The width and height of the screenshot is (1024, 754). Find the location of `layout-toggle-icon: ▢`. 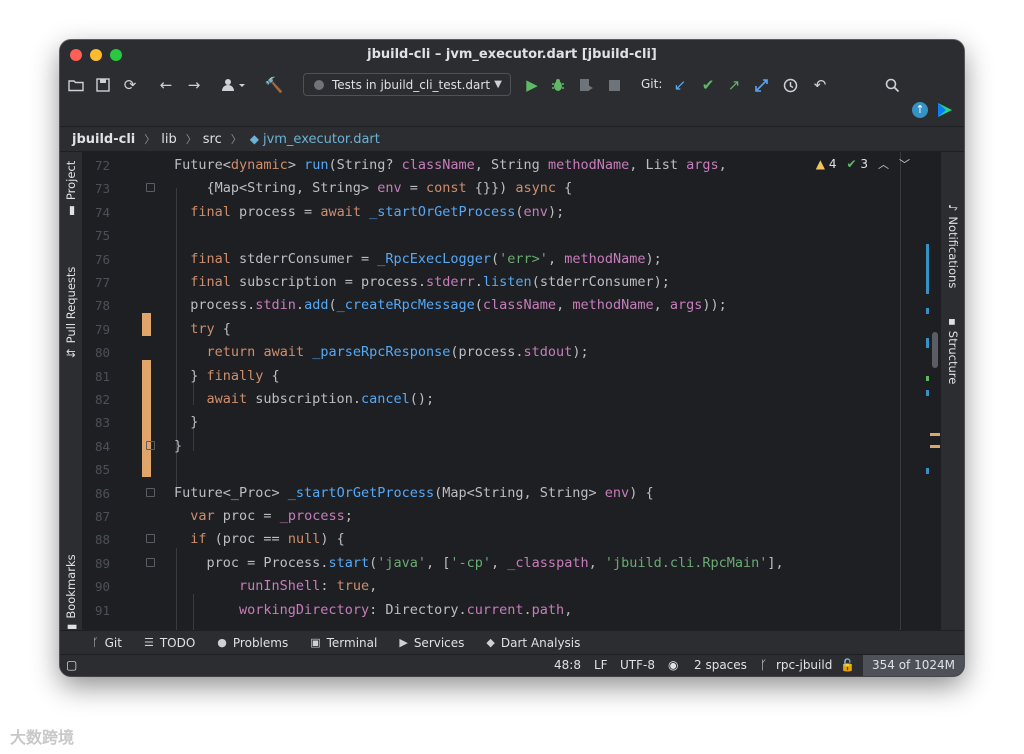

layout-toggle-icon: ▢ is located at coordinates (71, 665).